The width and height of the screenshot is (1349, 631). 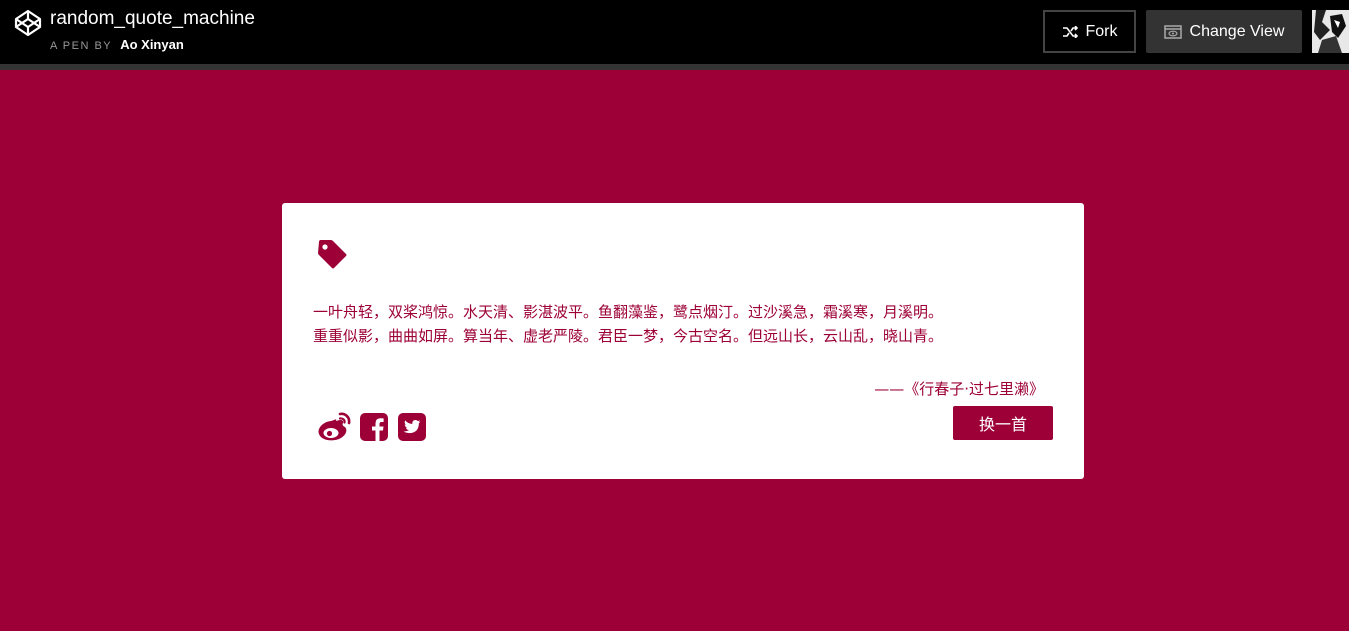 I want to click on change-view-button: Change View, so click(x=1224, y=31).